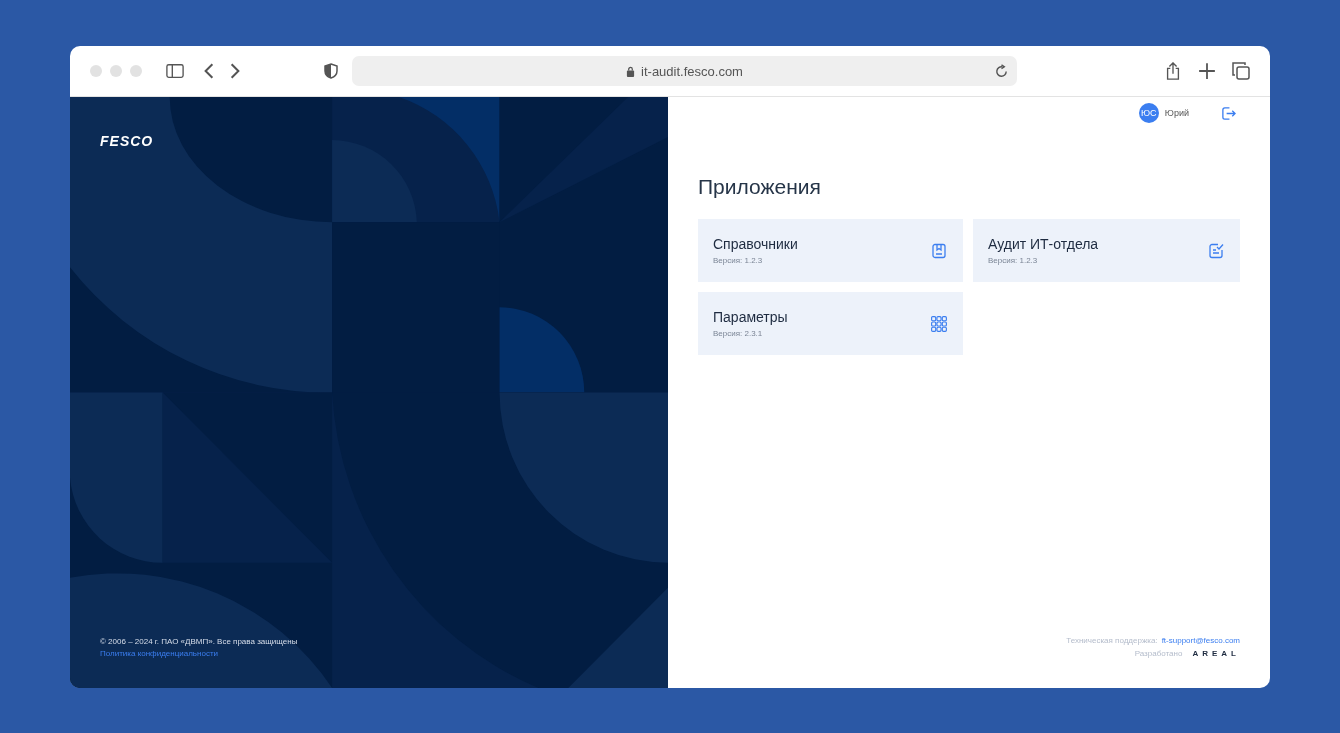  I want to click on plus-icon, so click(1207, 71).